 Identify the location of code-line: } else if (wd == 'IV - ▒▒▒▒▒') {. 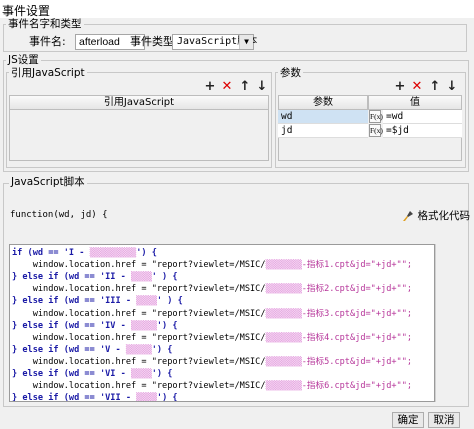
(95, 326).